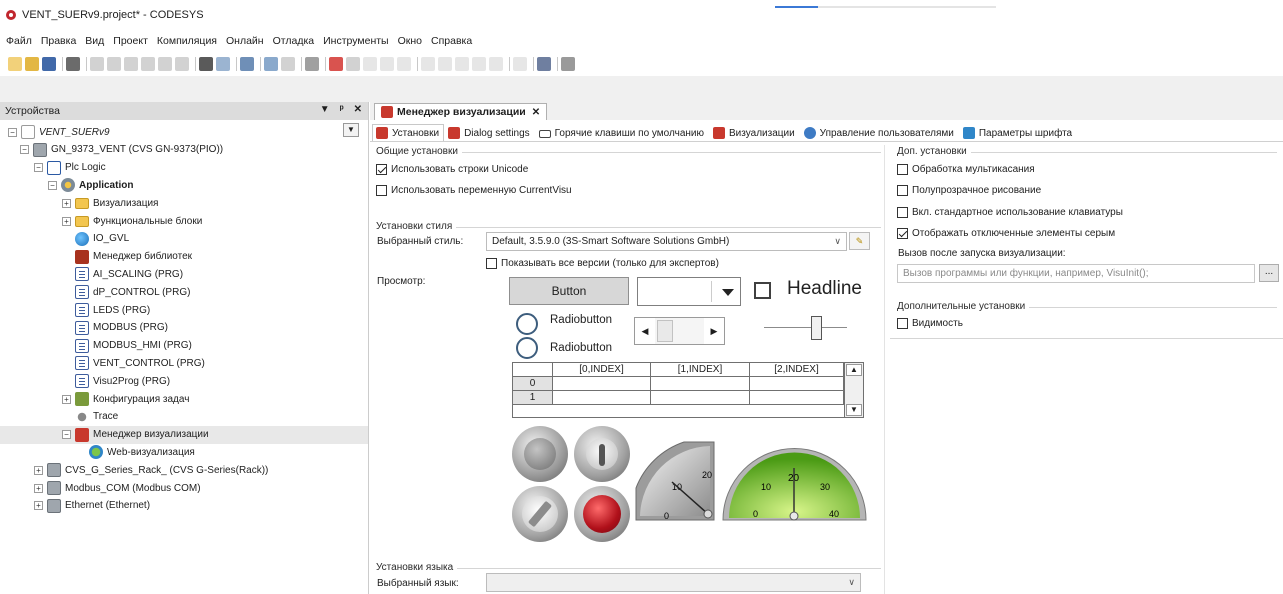 Image resolution: width=1283 pixels, height=594 pixels. Describe the element at coordinates (271, 64) in the screenshot. I see `add-object-icon` at that location.